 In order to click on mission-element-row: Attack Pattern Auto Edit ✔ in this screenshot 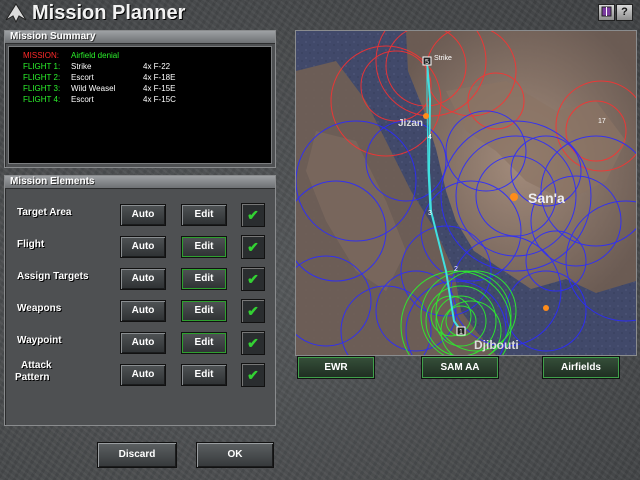, I will do `click(143, 375)`.